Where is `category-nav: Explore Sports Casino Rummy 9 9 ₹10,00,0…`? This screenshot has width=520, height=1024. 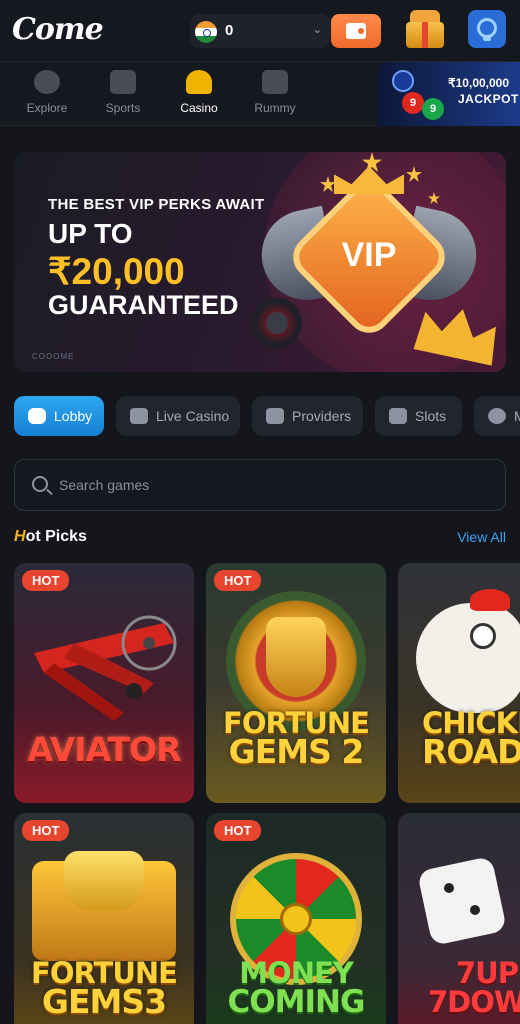
category-nav: Explore Sports Casino Rummy 9 9 ₹10,00,0… is located at coordinates (260, 94).